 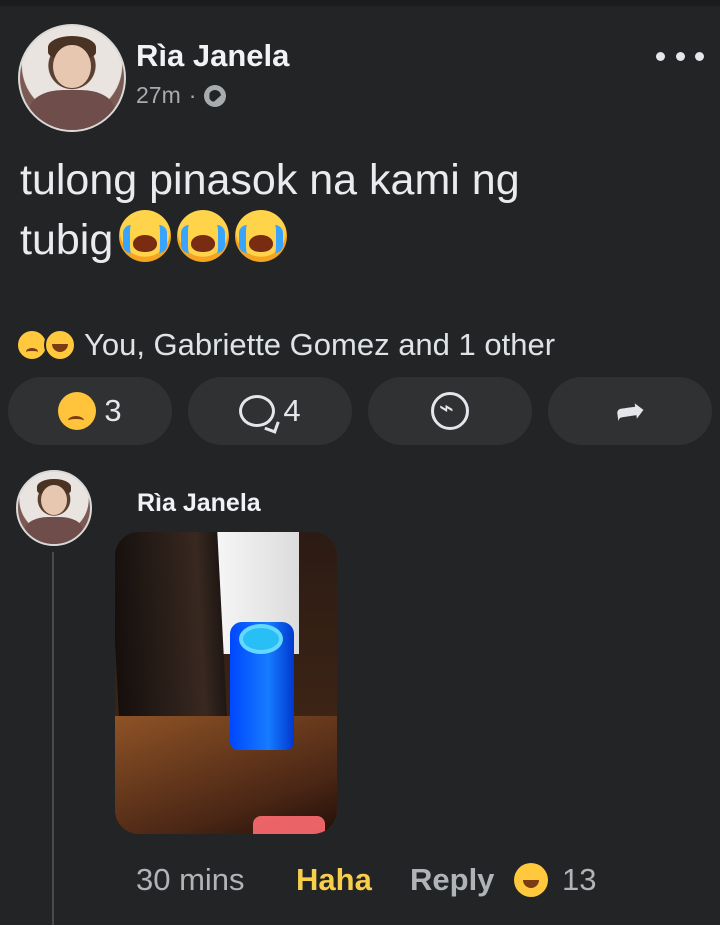 What do you see at coordinates (199, 503) in the screenshot?
I see `comment-author-name: Rìa Janela` at bounding box center [199, 503].